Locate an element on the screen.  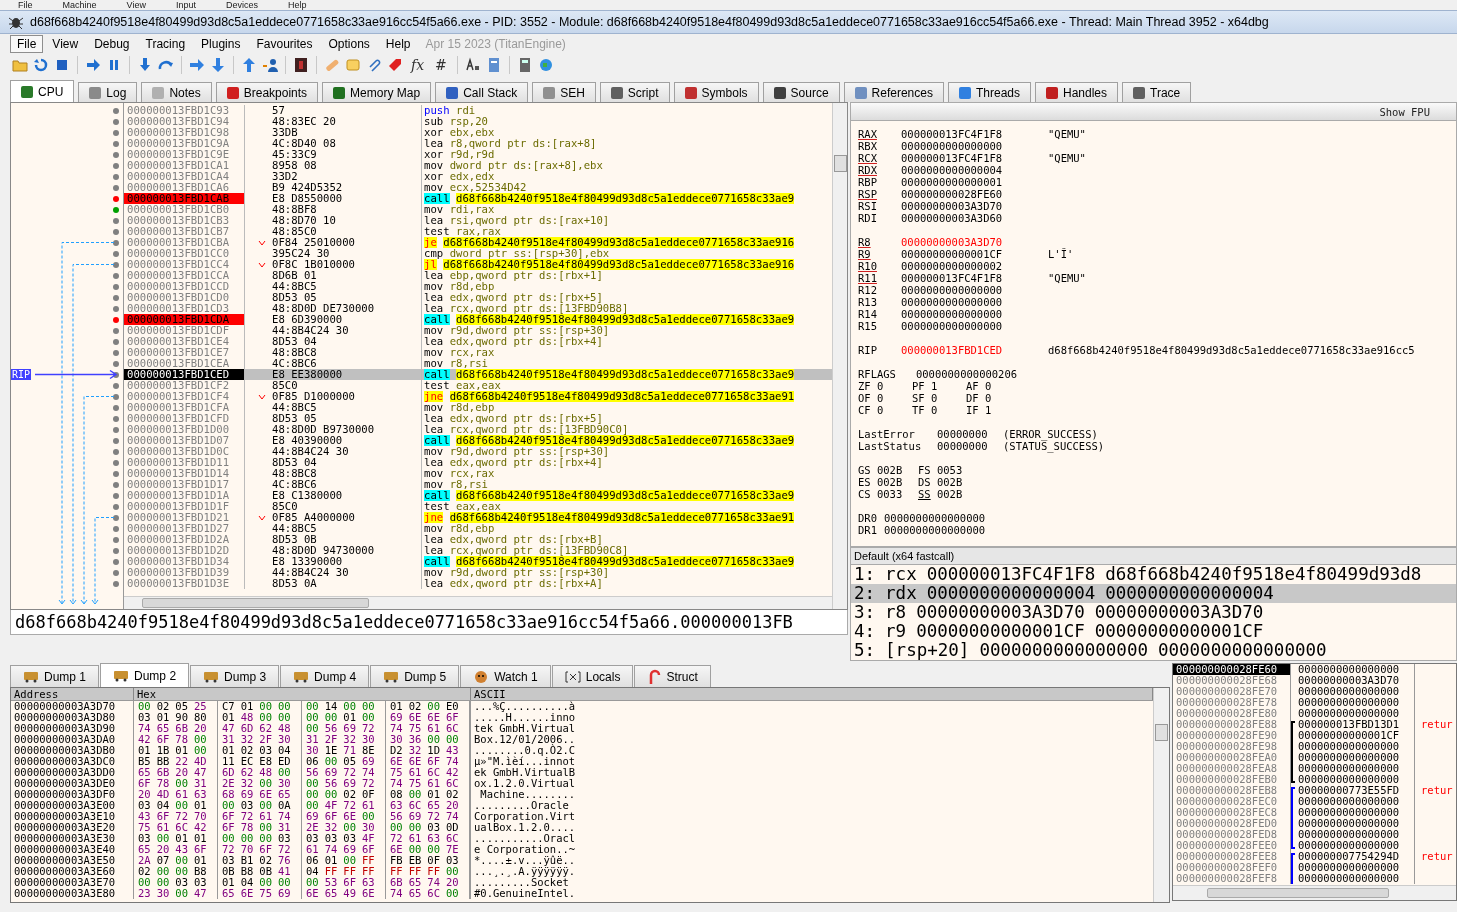
tab: Memory Map is located at coordinates (377, 92).